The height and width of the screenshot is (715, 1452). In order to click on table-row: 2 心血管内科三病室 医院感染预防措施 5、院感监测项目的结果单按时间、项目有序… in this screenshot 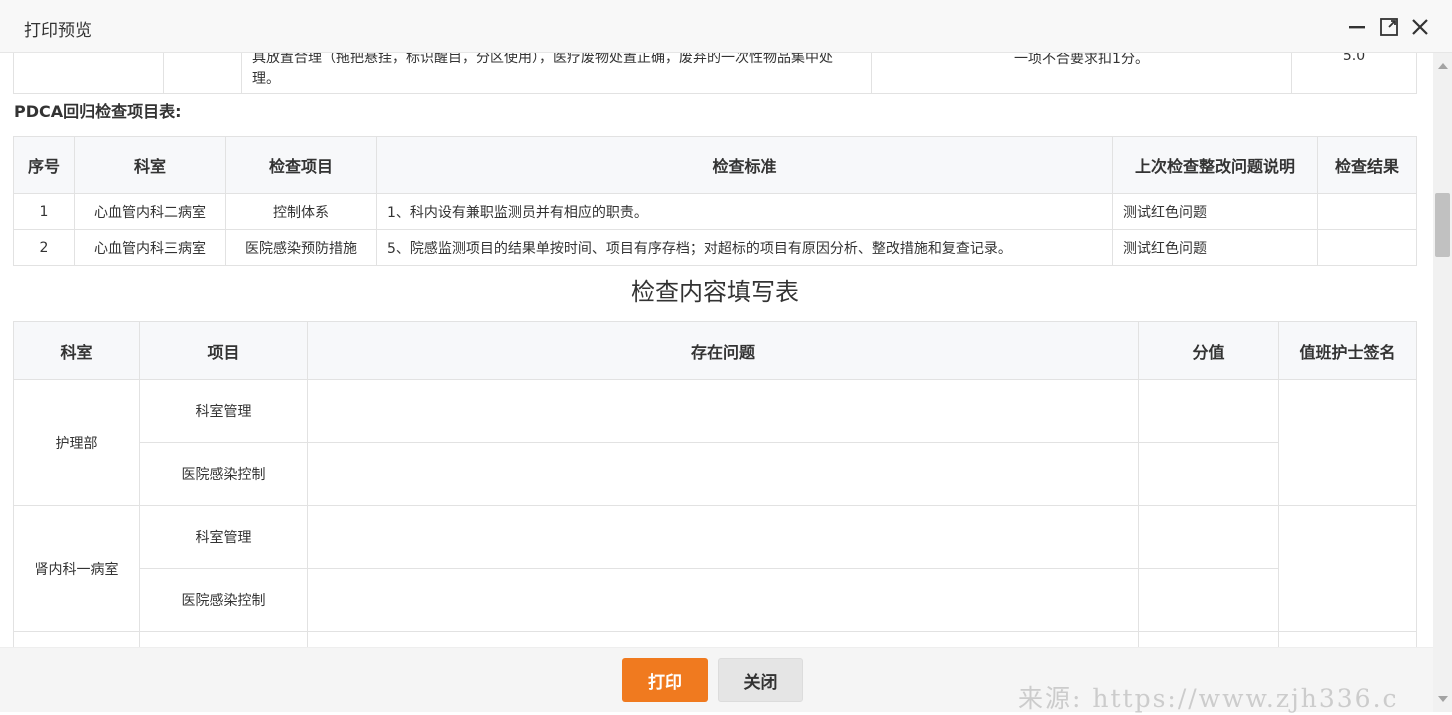, I will do `click(715, 247)`.